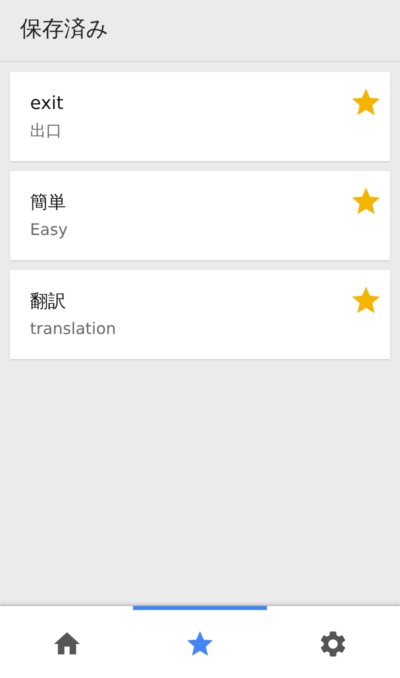  Describe the element at coordinates (48, 302) in the screenshot. I see `word-text: 翻訳` at that location.